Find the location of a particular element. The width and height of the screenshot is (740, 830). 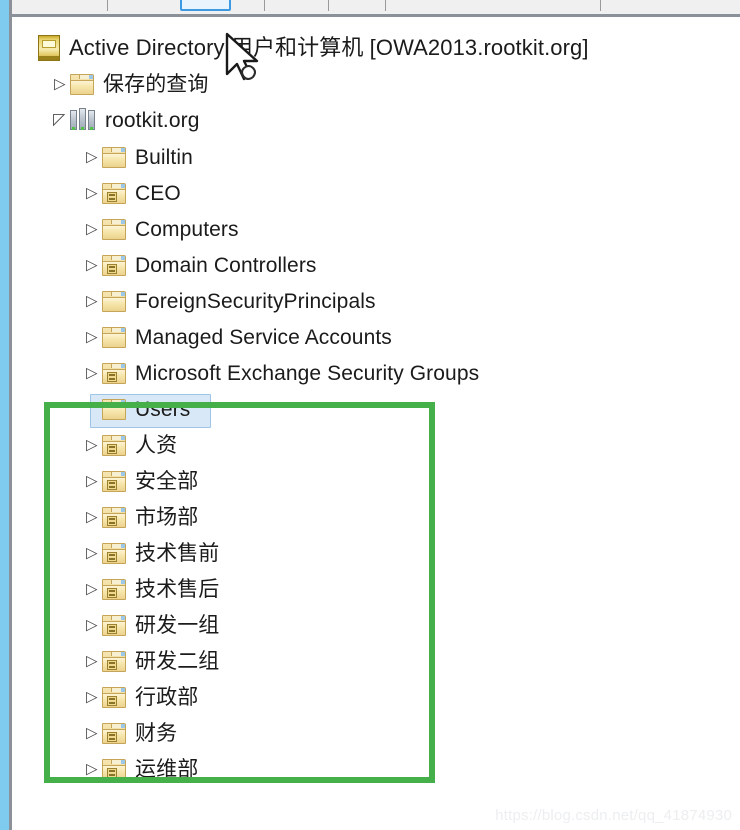

domain-server-icon is located at coordinates (83, 120).